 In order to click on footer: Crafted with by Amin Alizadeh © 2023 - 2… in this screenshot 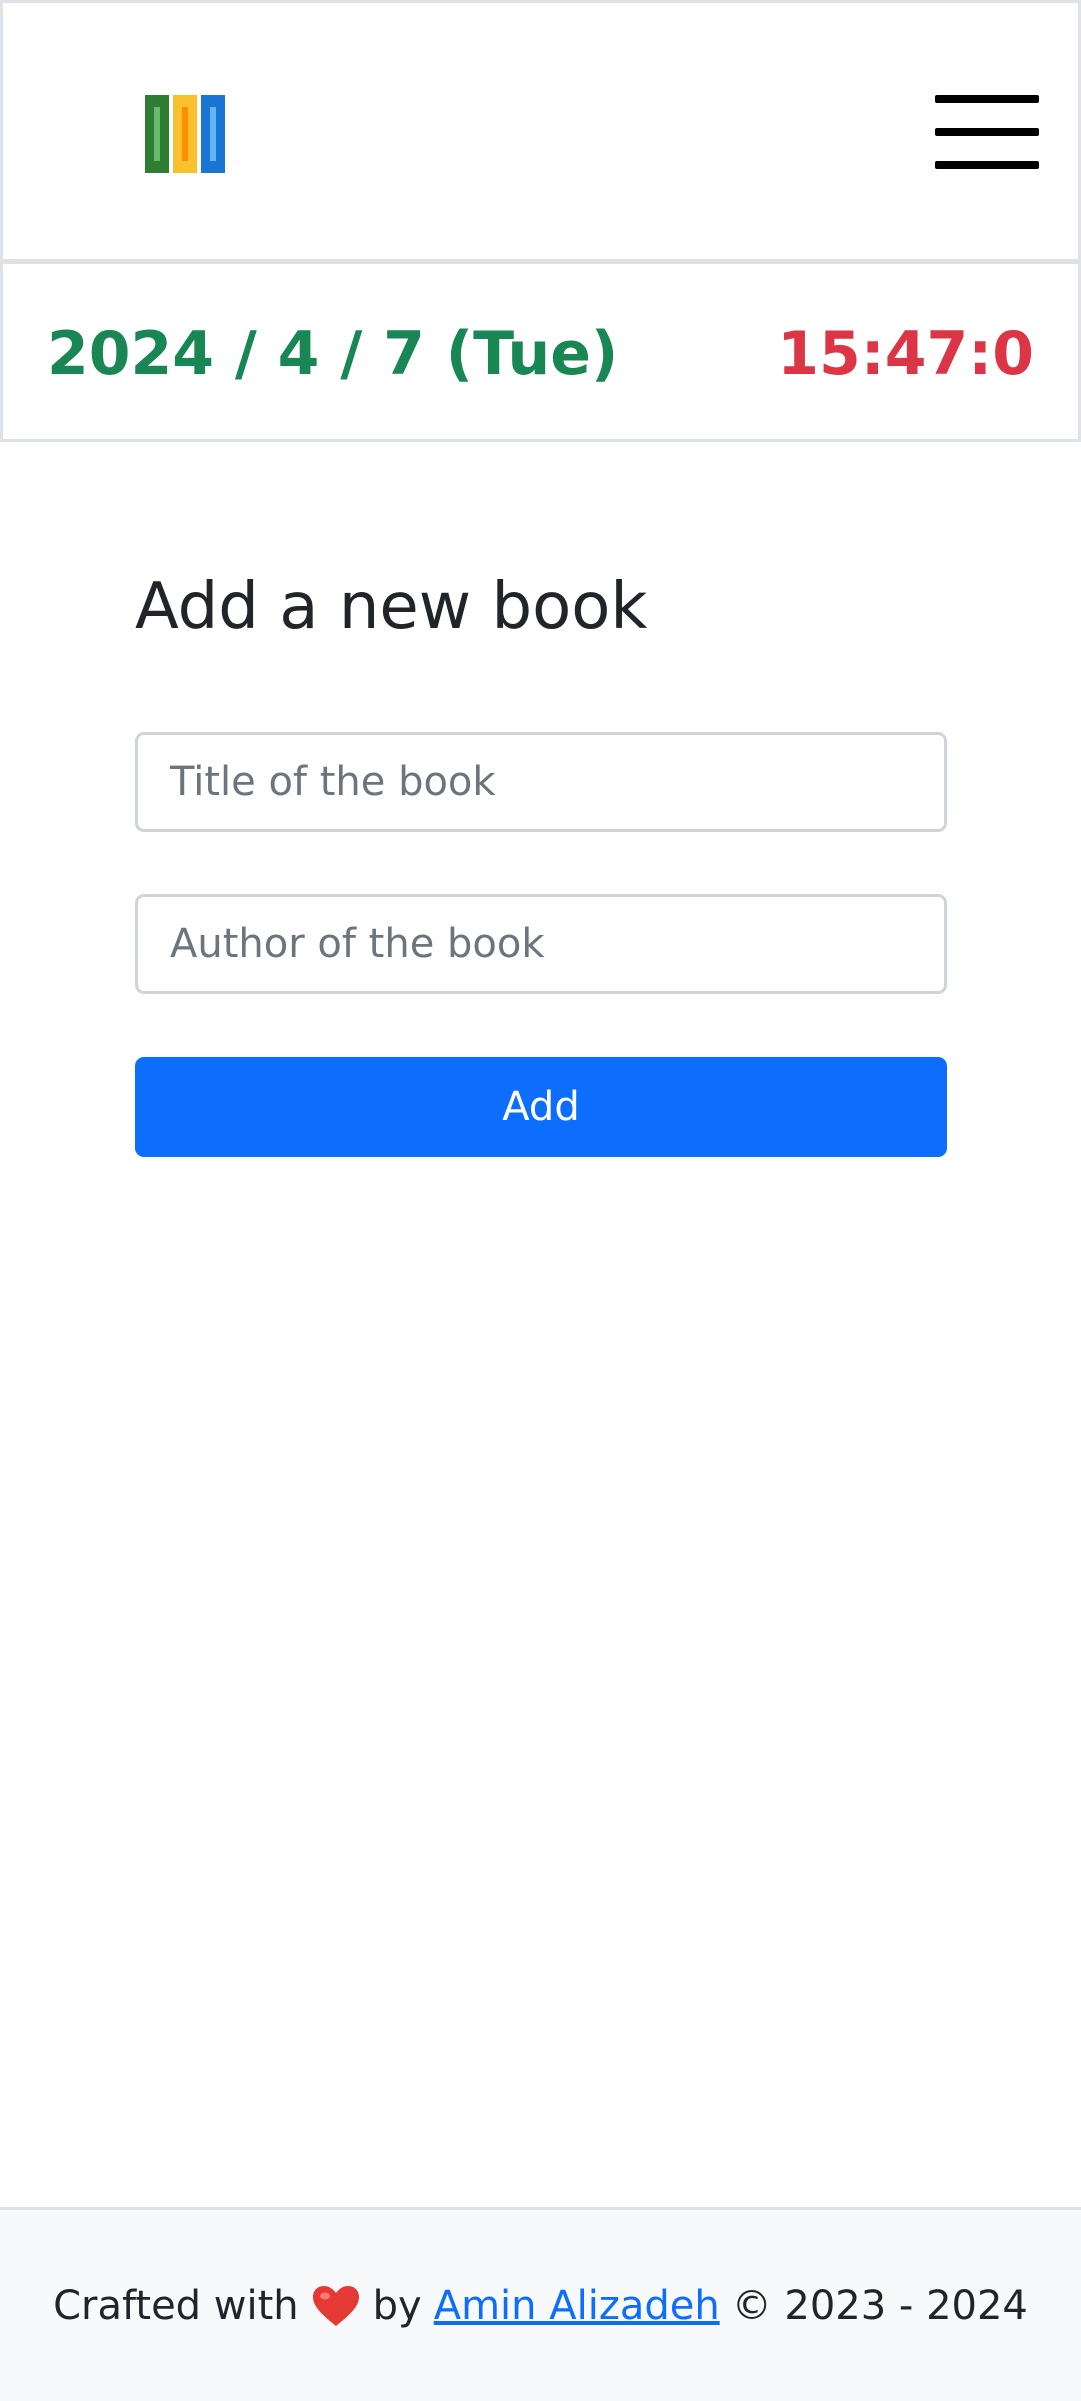, I will do `click(540, 2304)`.